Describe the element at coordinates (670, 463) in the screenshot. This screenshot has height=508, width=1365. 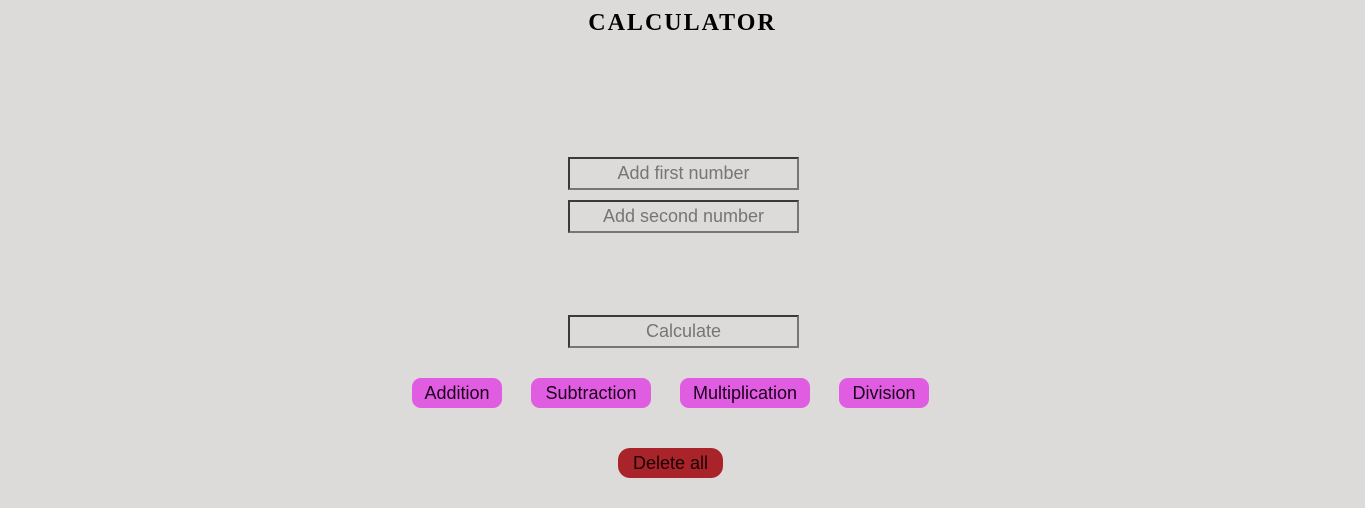
I see `delete-all-button: Delete all` at that location.